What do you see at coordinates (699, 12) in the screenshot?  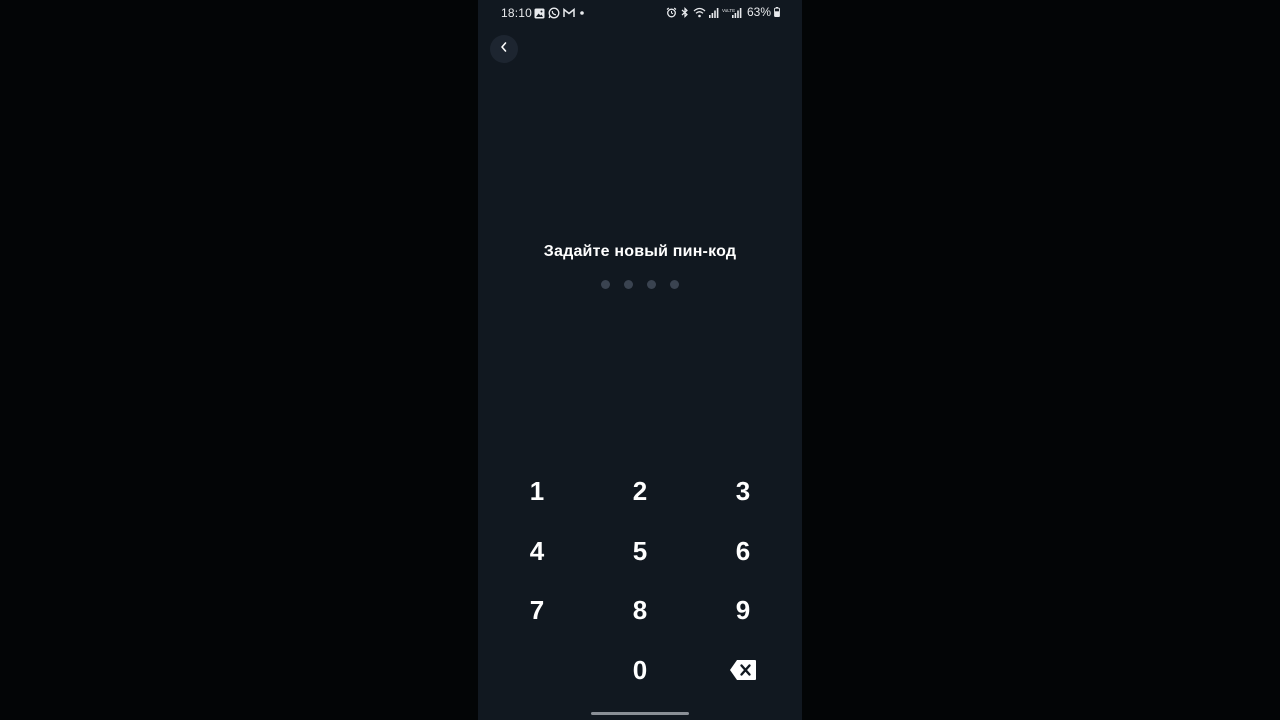 I see `wifi-icon` at bounding box center [699, 12].